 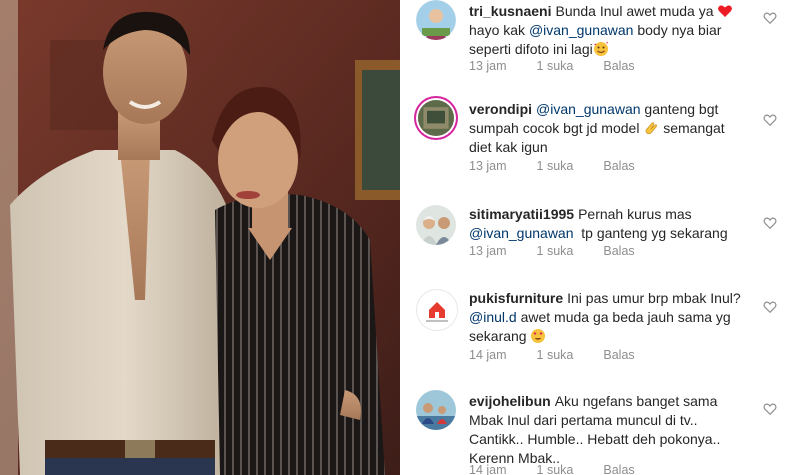 I want to click on comment-body: ganteng bgt, so click(x=679, y=109).